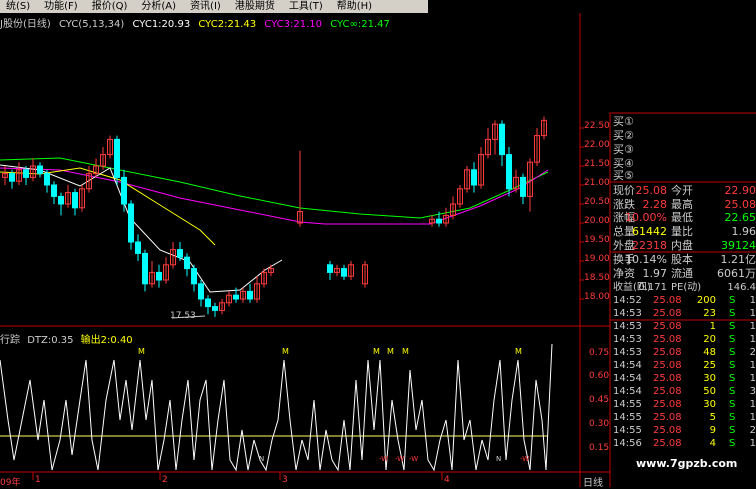  I want to click on buy-label: 买⑤, so click(623, 176).